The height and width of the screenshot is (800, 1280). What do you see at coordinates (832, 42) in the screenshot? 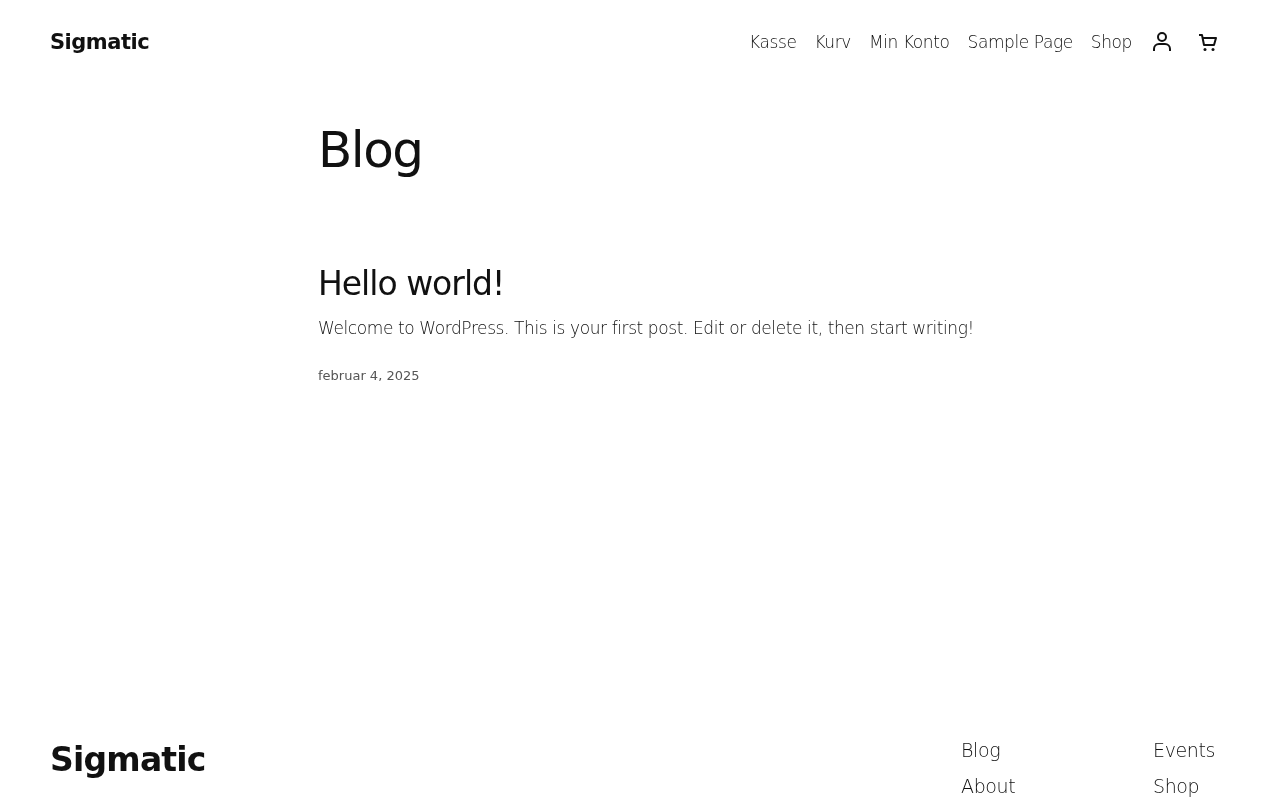
I see `nav-link: Kurv` at bounding box center [832, 42].